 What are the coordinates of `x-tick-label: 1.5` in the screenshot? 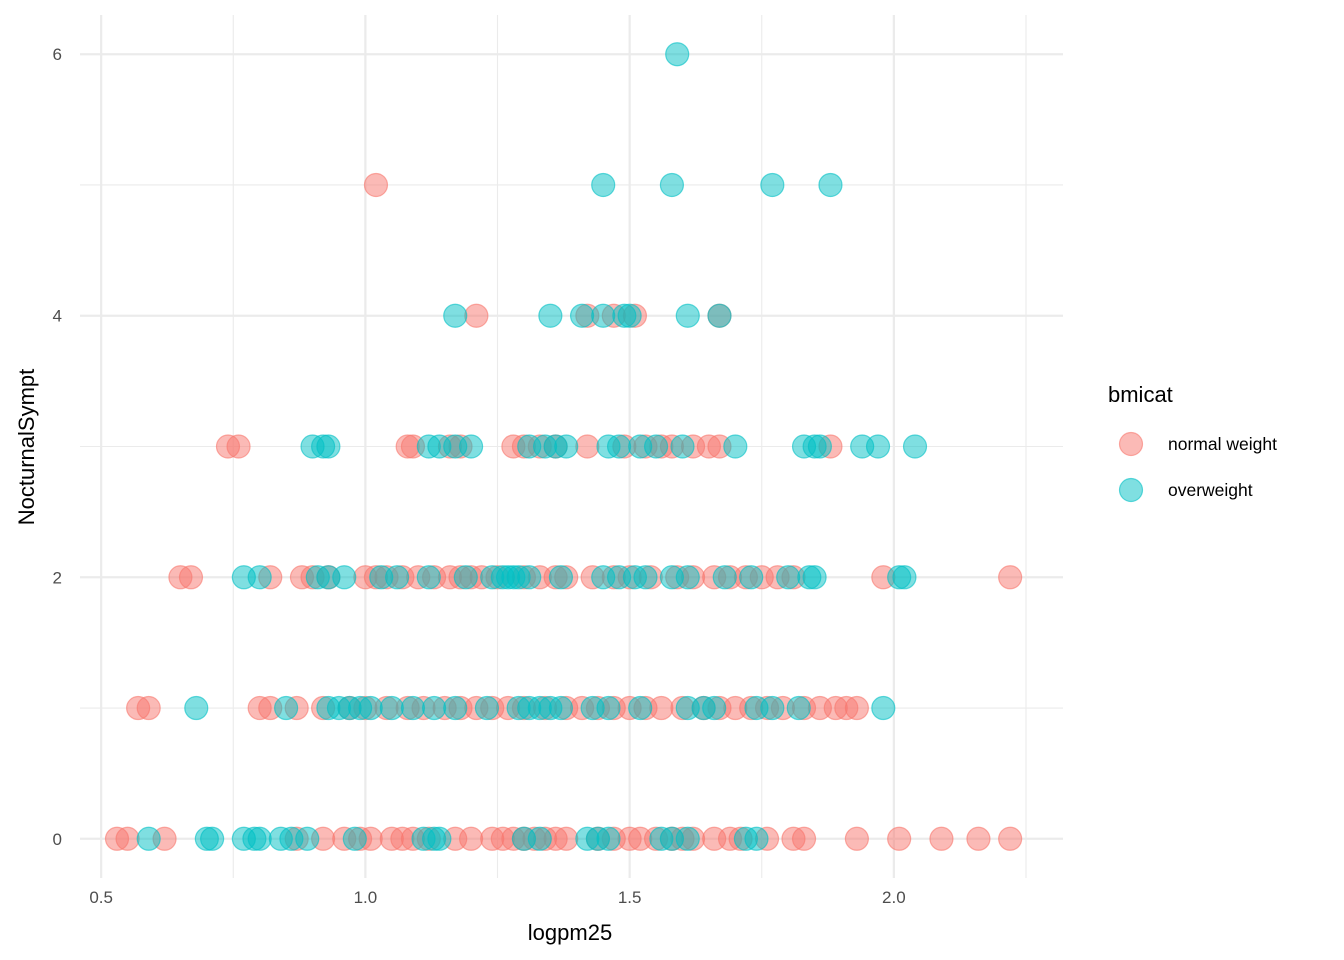 It's located at (630, 897).